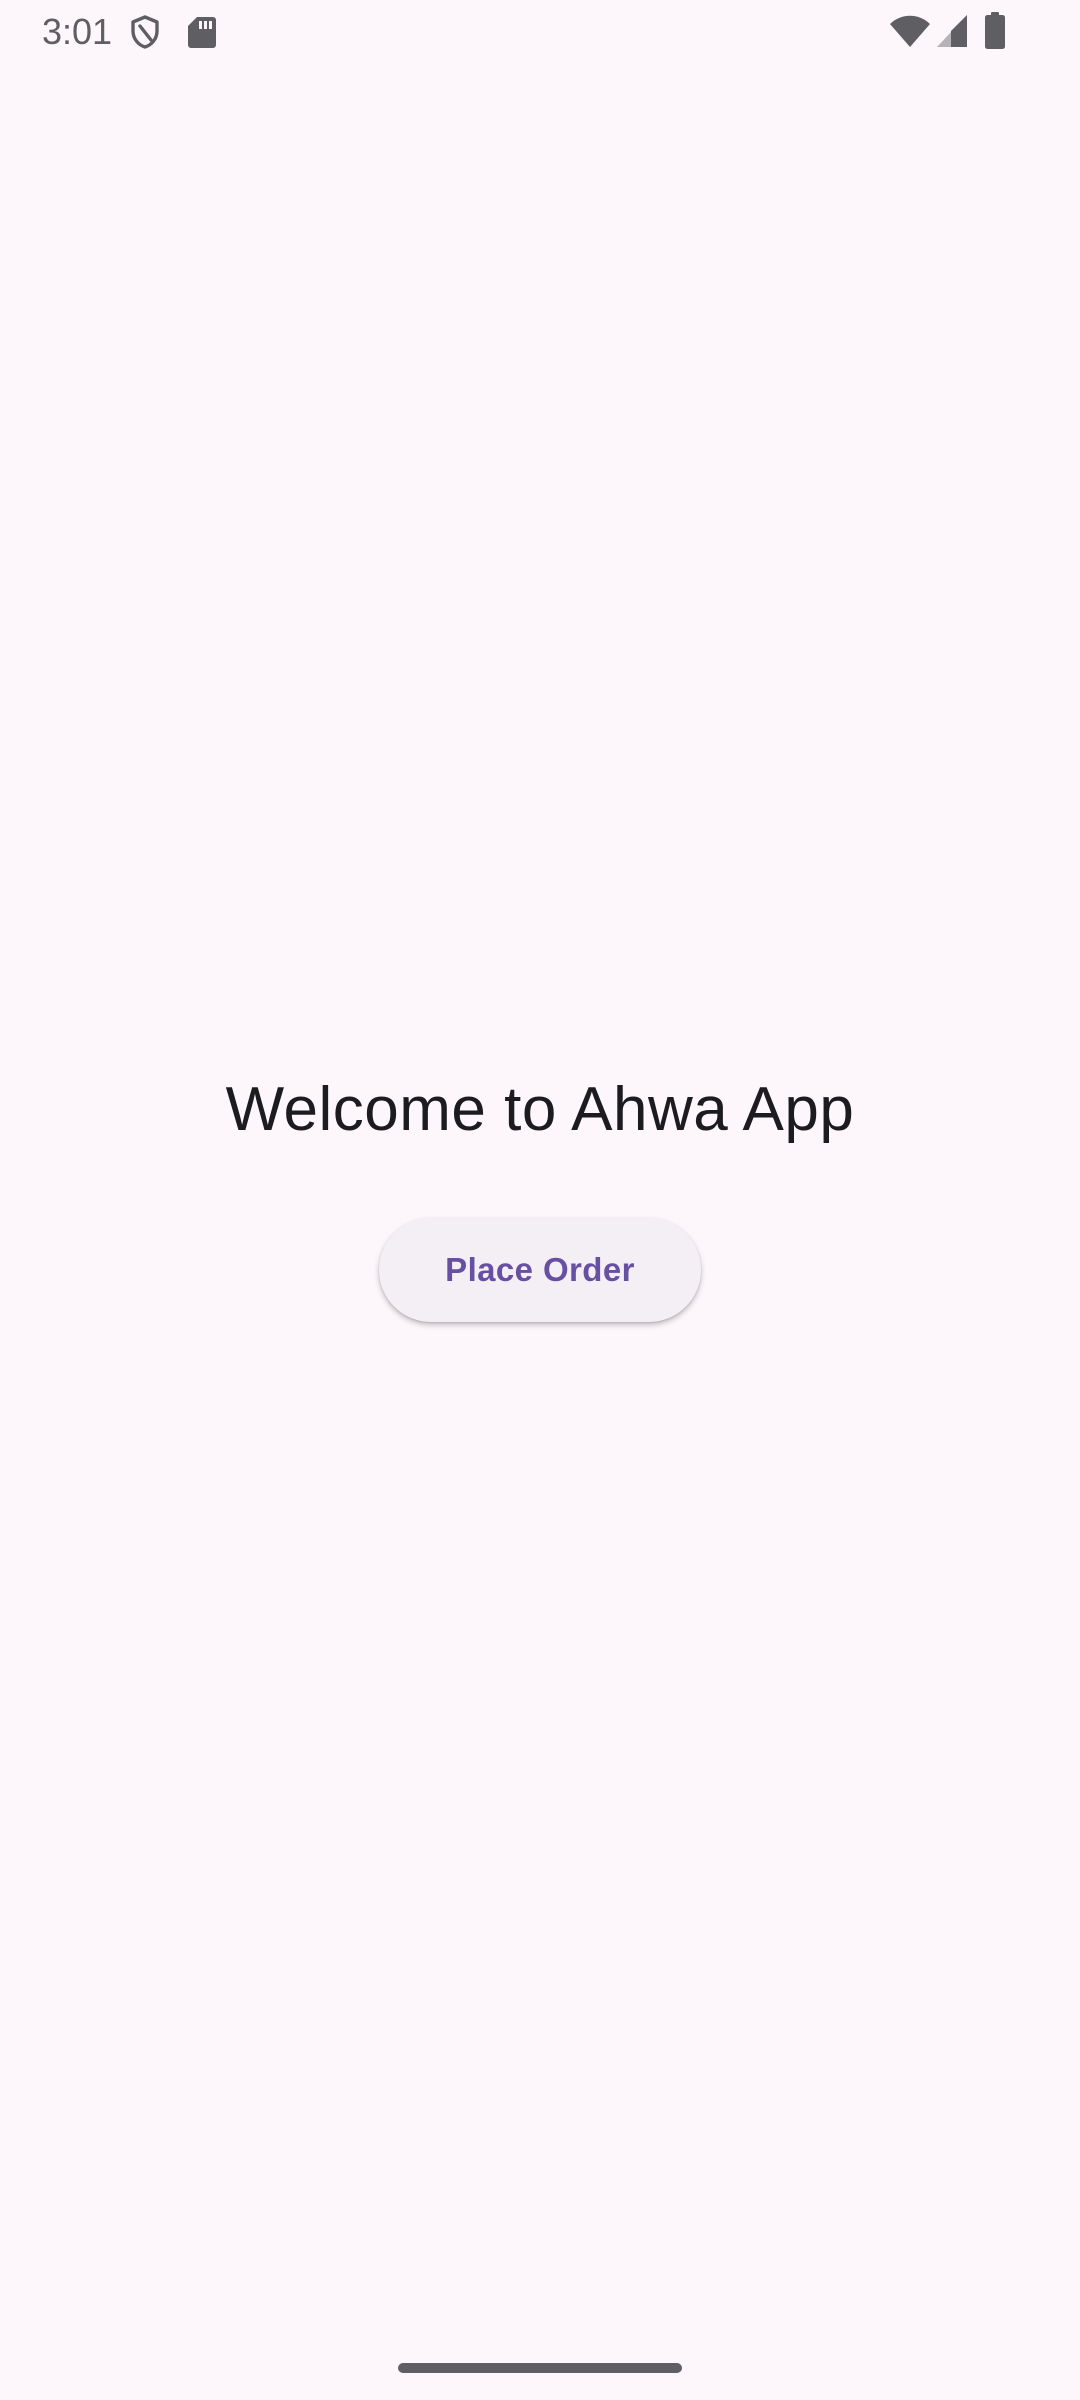 The width and height of the screenshot is (1080, 2400). Describe the element at coordinates (910, 31) in the screenshot. I see `wifi-icon` at that location.